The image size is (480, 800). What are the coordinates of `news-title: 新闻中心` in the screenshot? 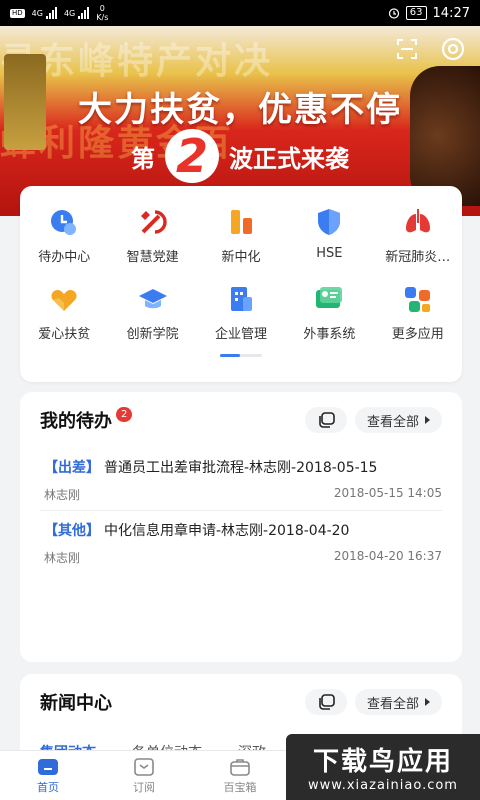 It's located at (76, 703).